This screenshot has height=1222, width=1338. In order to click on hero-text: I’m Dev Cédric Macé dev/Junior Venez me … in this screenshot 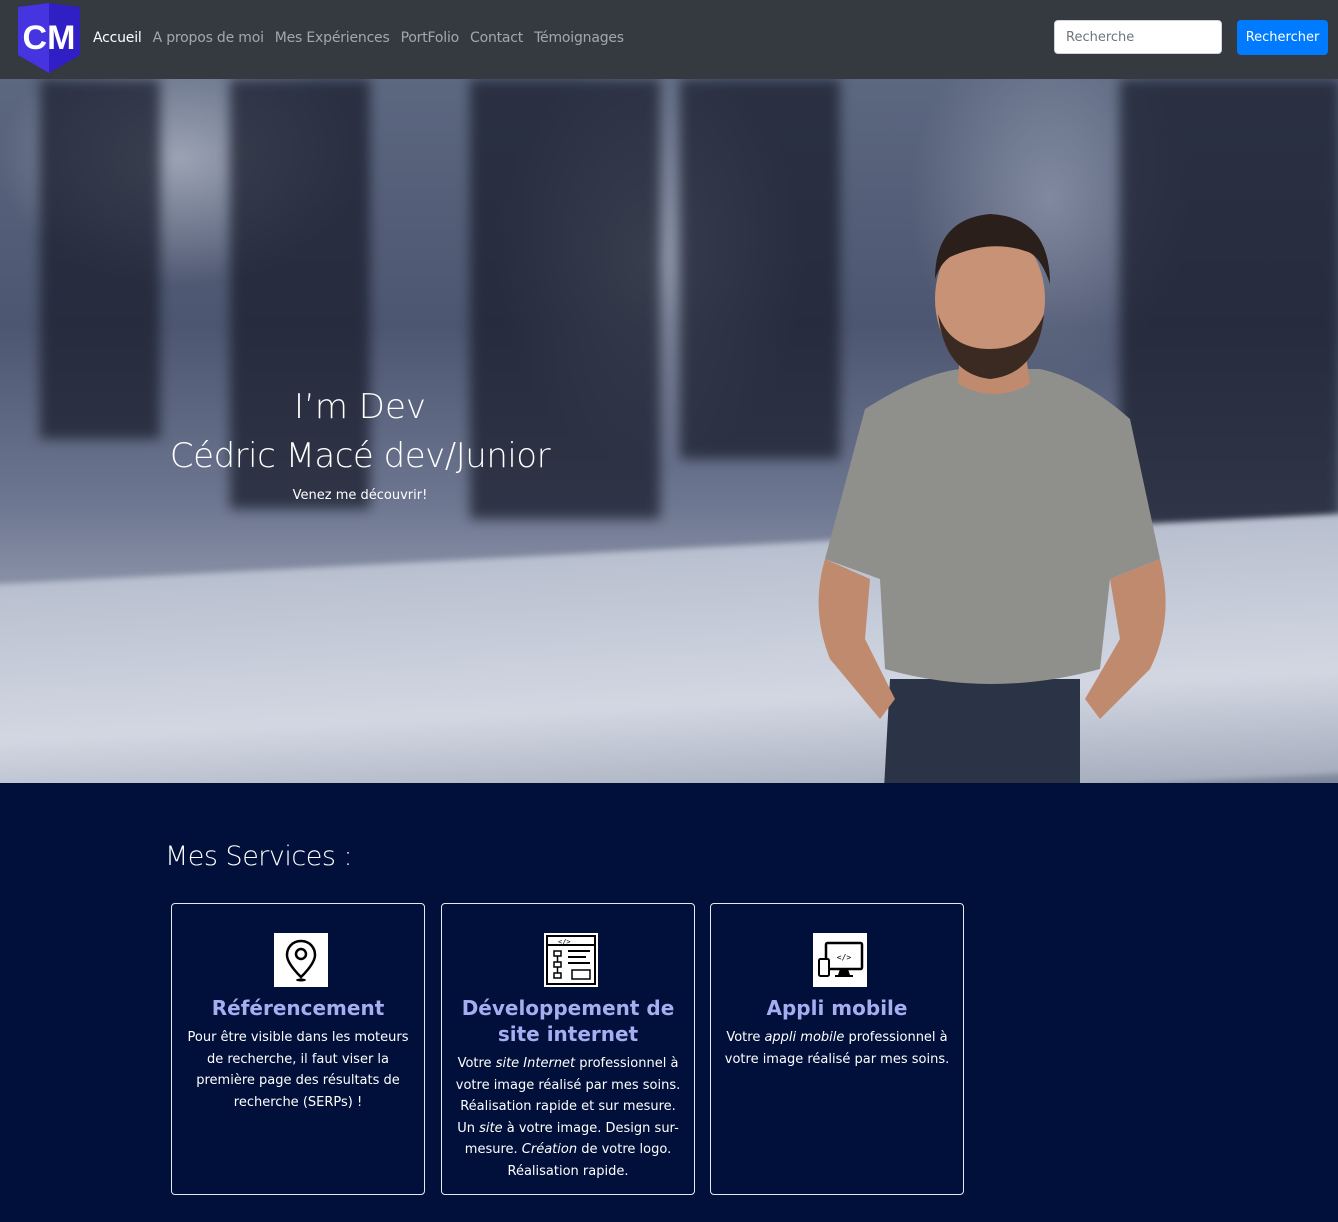, I will do `click(360, 443)`.